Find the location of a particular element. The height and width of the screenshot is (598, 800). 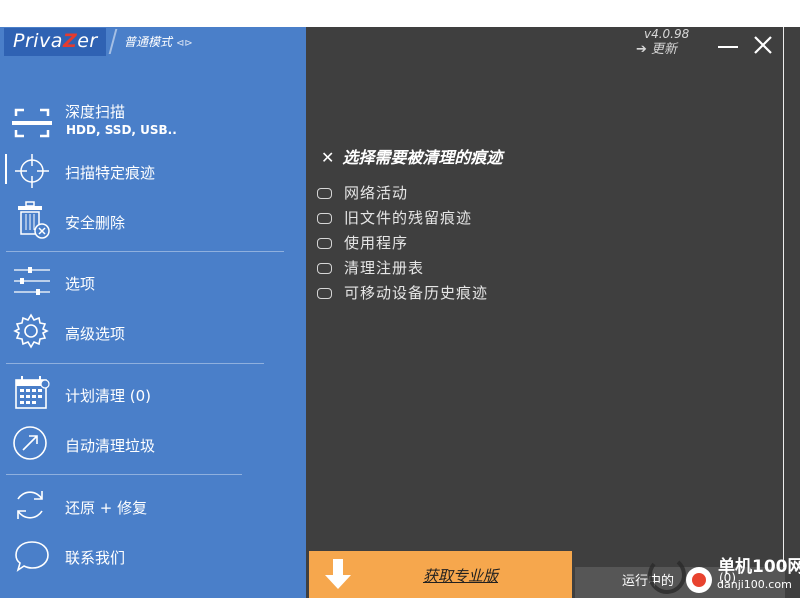

download-arrow-icon is located at coordinates (338, 574).